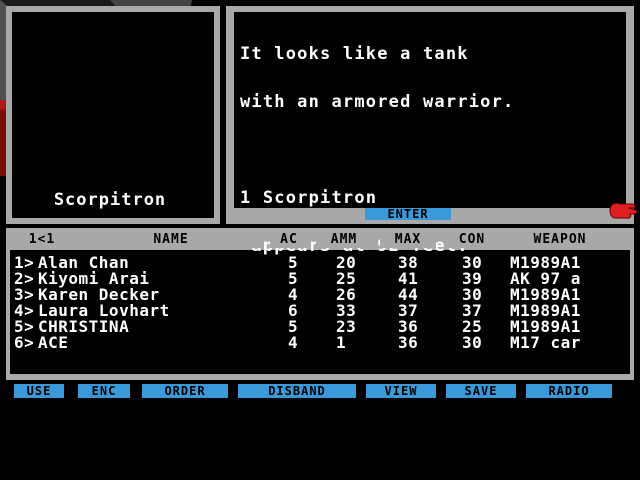  I want to click on use-button: USE, so click(39, 391).